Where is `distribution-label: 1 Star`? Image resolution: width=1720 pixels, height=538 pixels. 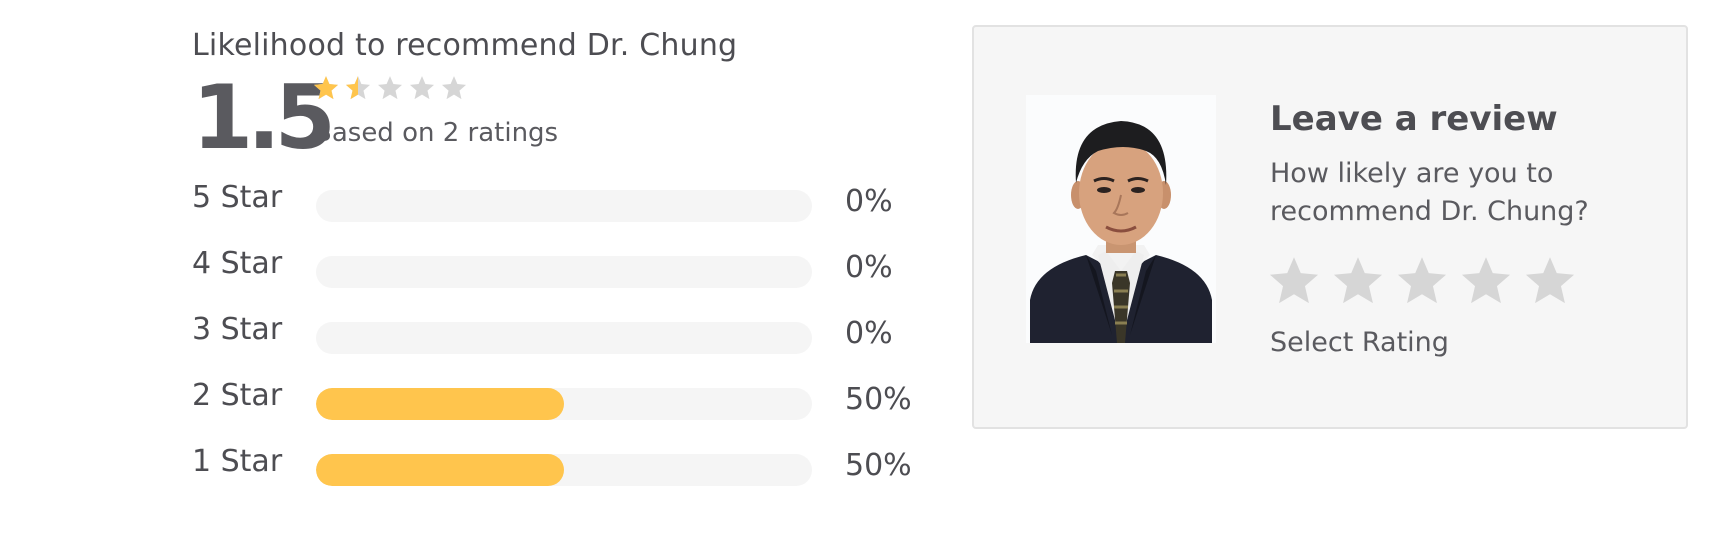
distribution-label: 1 Star is located at coordinates (237, 461).